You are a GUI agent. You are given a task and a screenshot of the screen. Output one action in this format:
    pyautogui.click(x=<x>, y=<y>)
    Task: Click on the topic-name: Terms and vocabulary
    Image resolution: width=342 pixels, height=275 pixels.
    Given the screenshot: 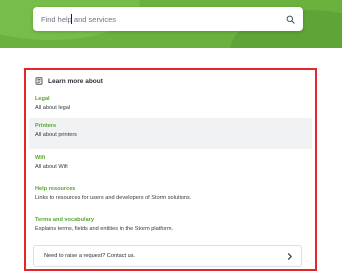 What is the action you would take?
    pyautogui.click(x=170, y=220)
    